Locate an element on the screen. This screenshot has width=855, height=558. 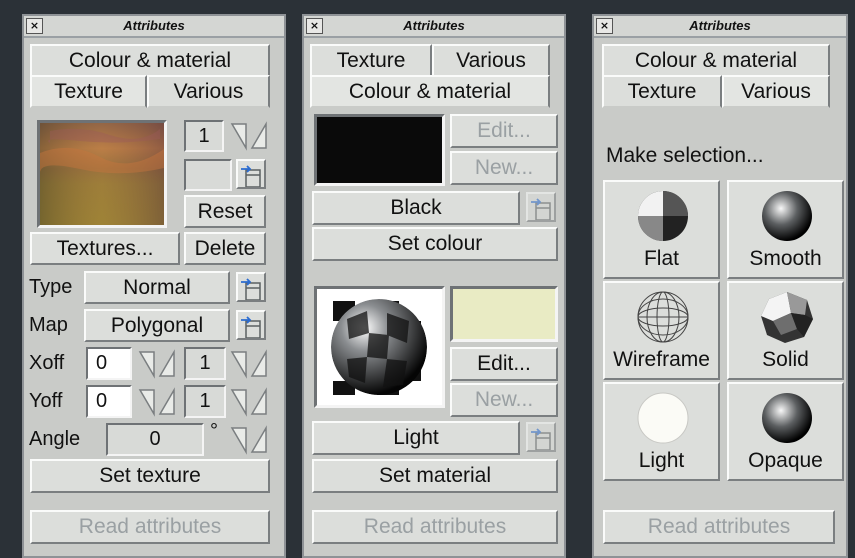
reset-button: Reset is located at coordinates (225, 211).